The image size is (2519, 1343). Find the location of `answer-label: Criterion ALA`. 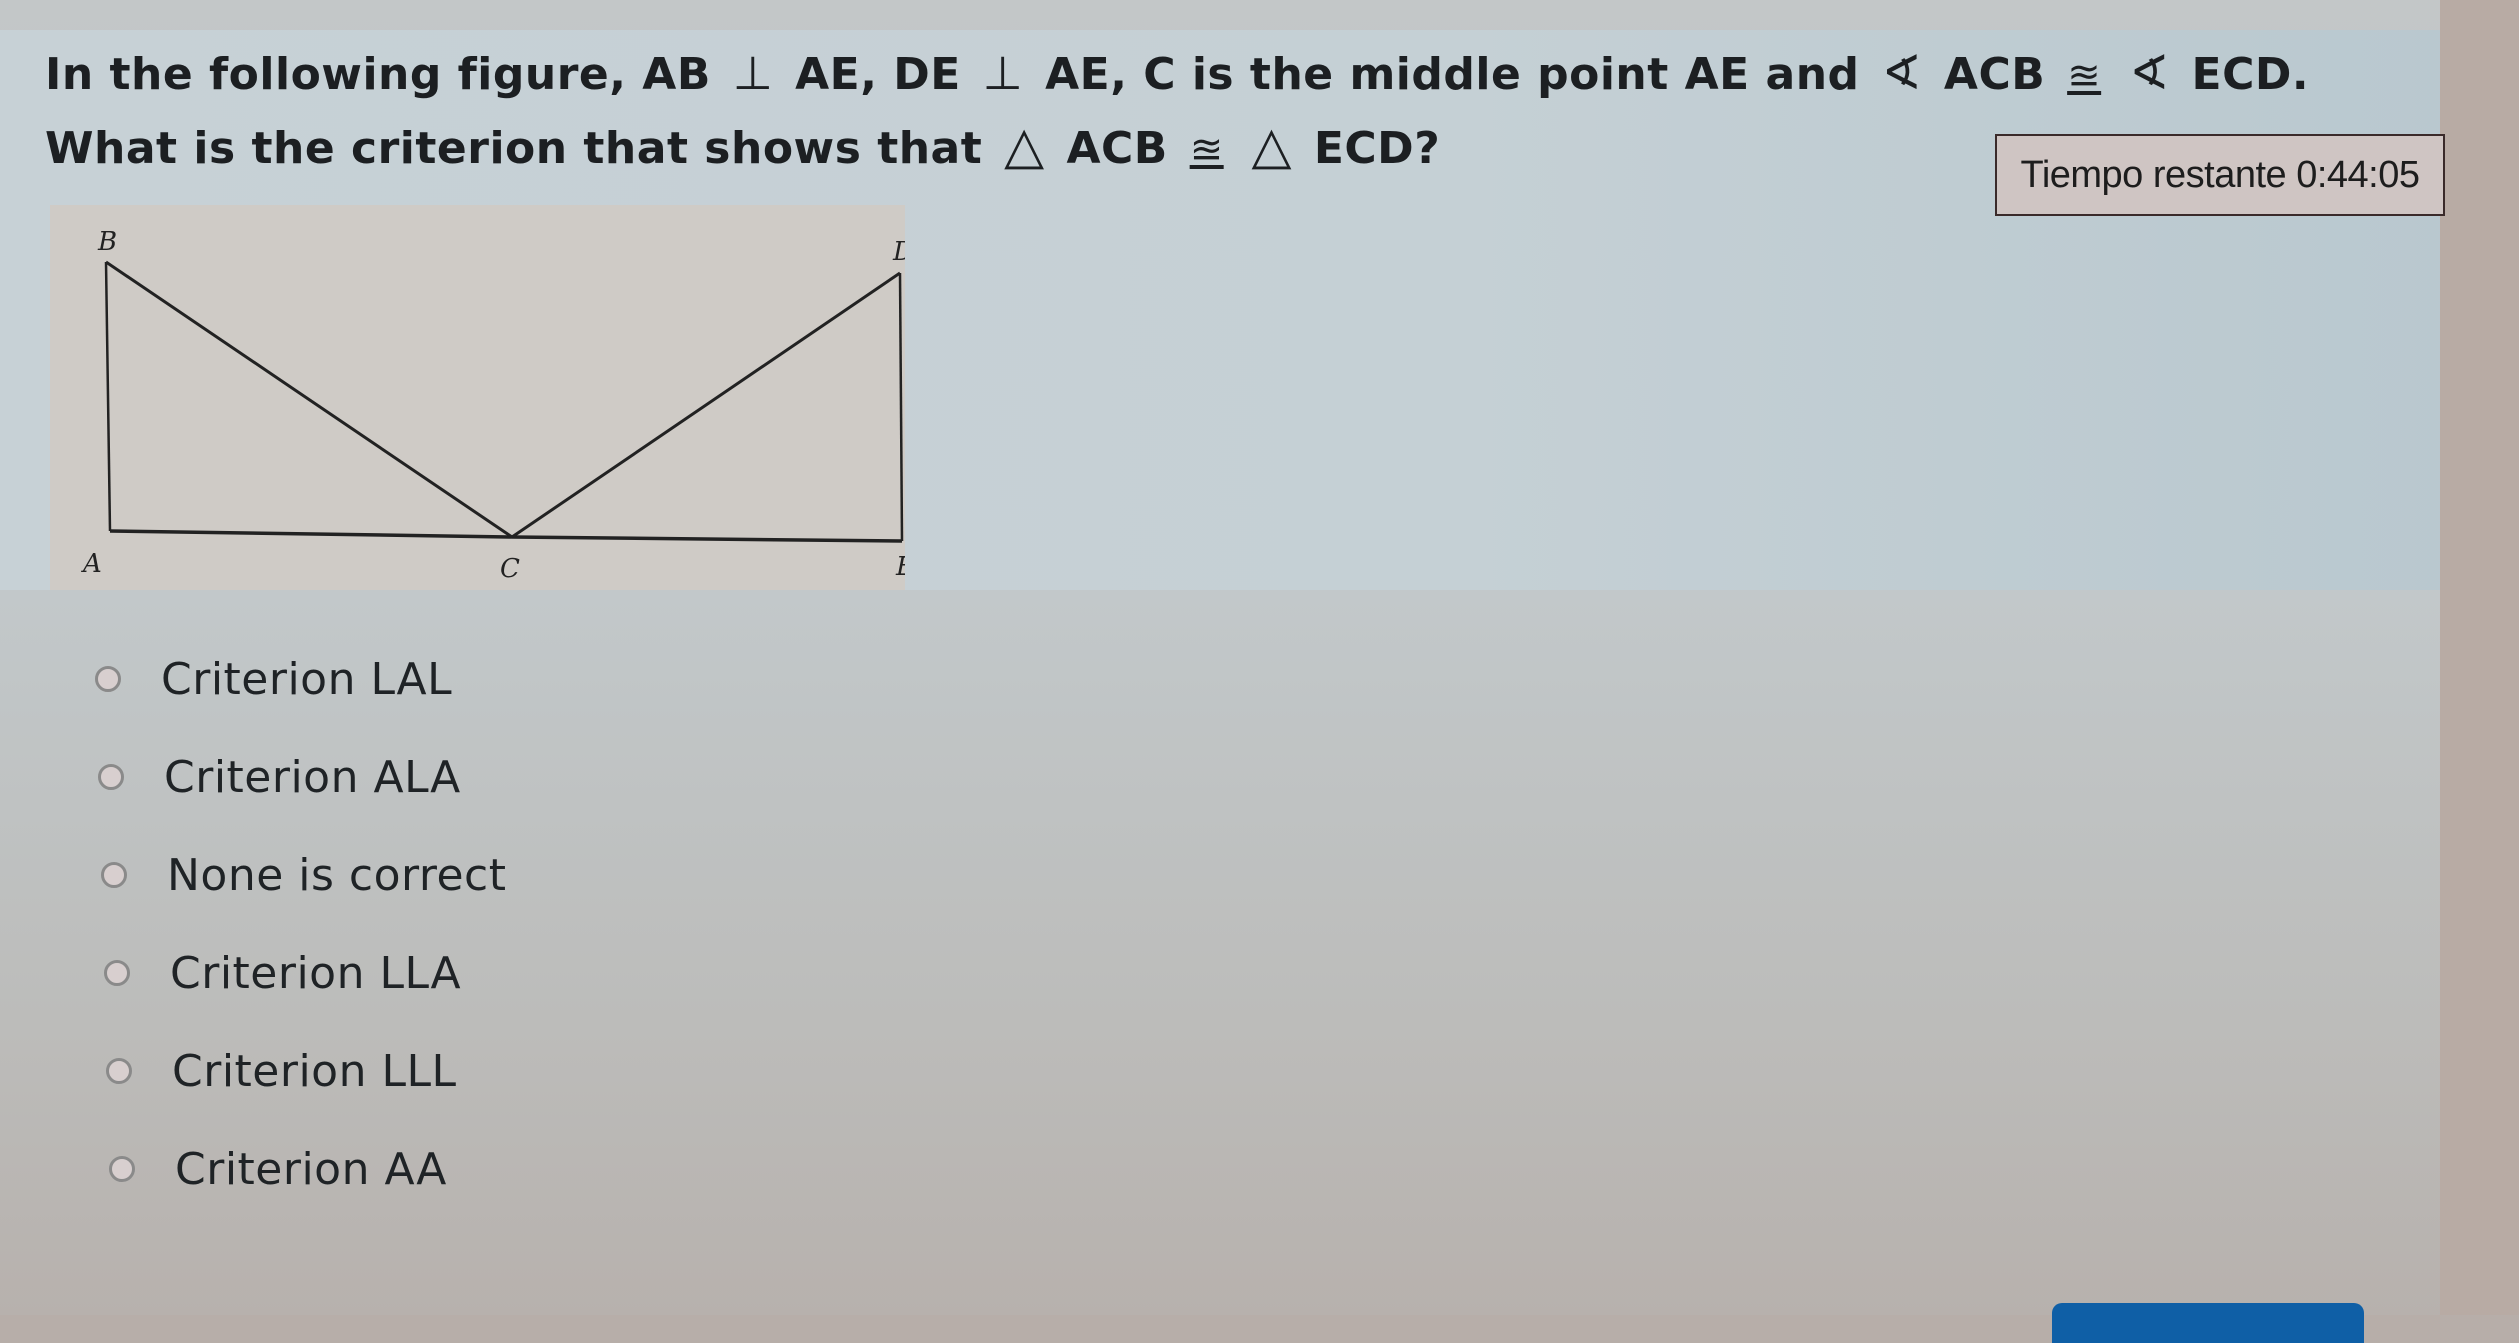

answer-label: Criterion ALA is located at coordinates (312, 777).